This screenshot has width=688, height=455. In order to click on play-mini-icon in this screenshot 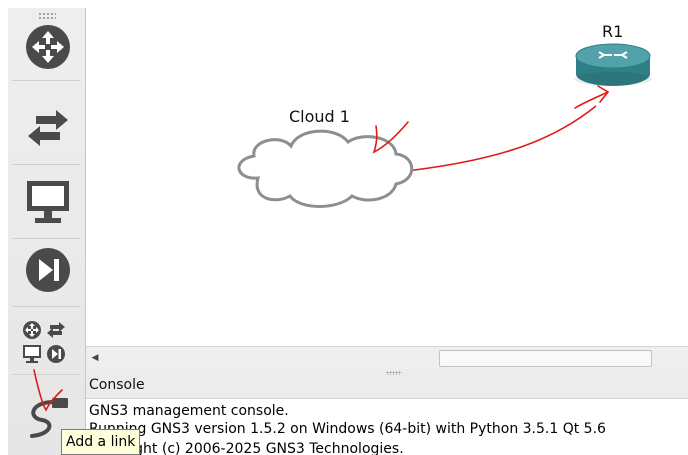, I will do `click(56, 354)`.